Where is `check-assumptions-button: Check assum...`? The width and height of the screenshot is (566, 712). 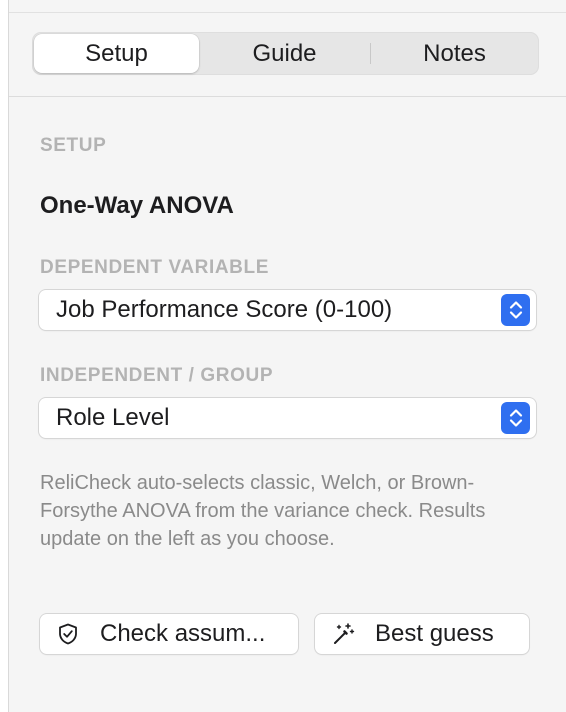
check-assumptions-button: Check assum... is located at coordinates (169, 634).